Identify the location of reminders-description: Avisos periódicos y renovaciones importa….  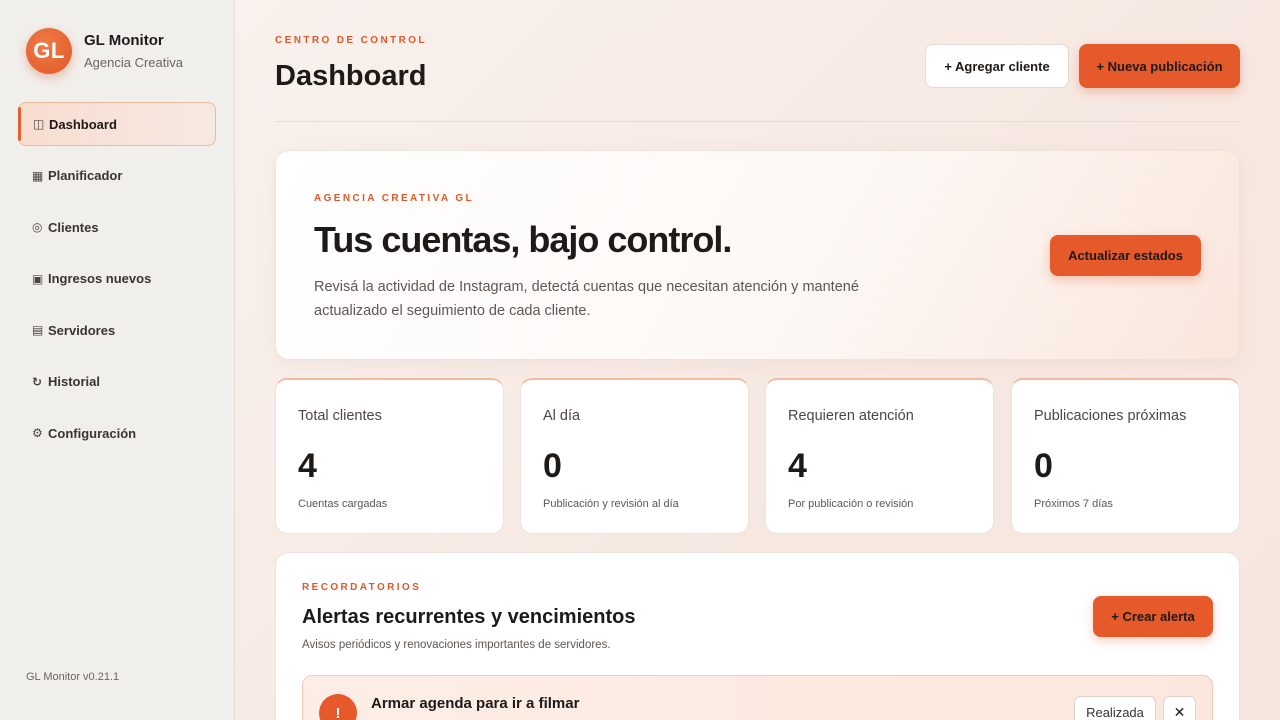
(456, 645).